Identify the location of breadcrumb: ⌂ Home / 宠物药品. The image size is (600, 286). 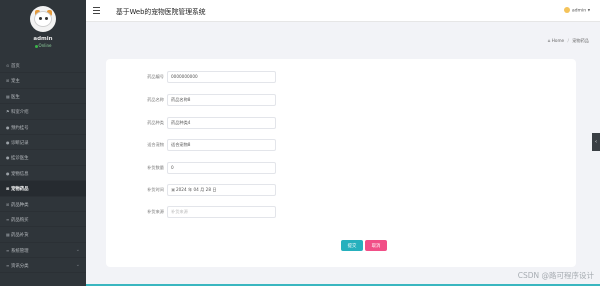
(568, 41).